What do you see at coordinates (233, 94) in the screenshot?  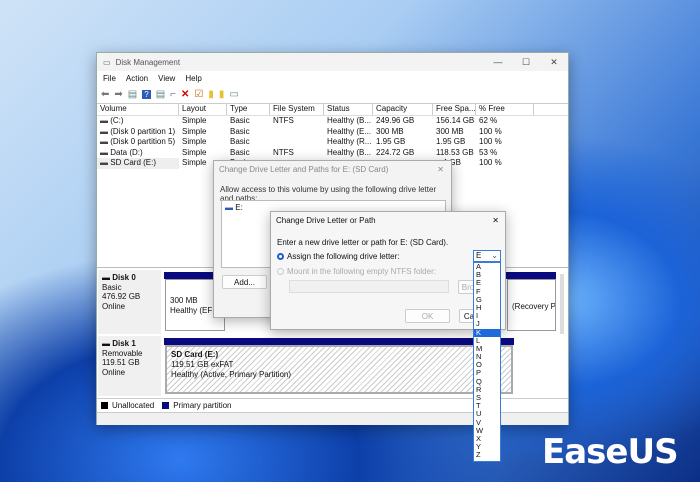 I see `list-icon: ▭` at bounding box center [233, 94].